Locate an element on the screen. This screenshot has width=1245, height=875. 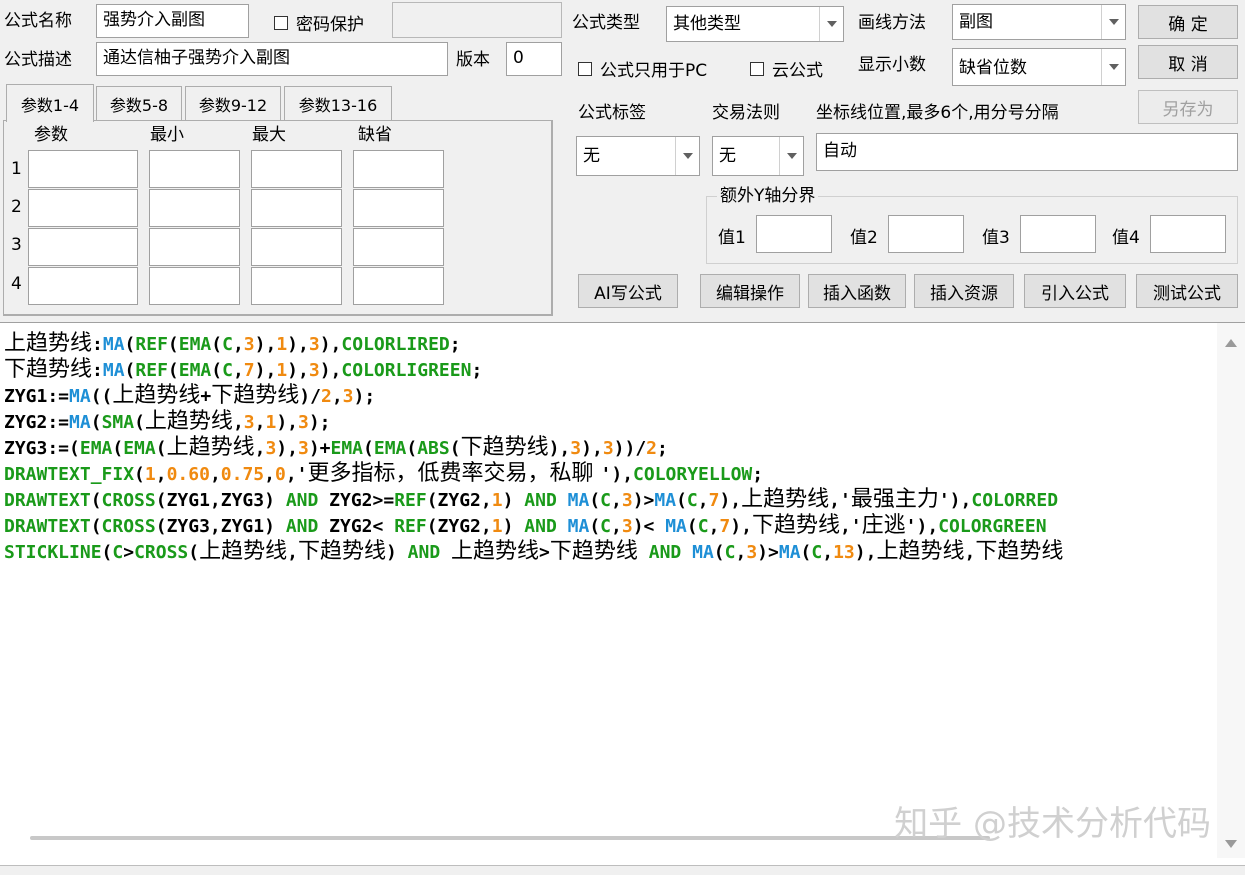
y-value-3-input is located at coordinates (1058, 234).